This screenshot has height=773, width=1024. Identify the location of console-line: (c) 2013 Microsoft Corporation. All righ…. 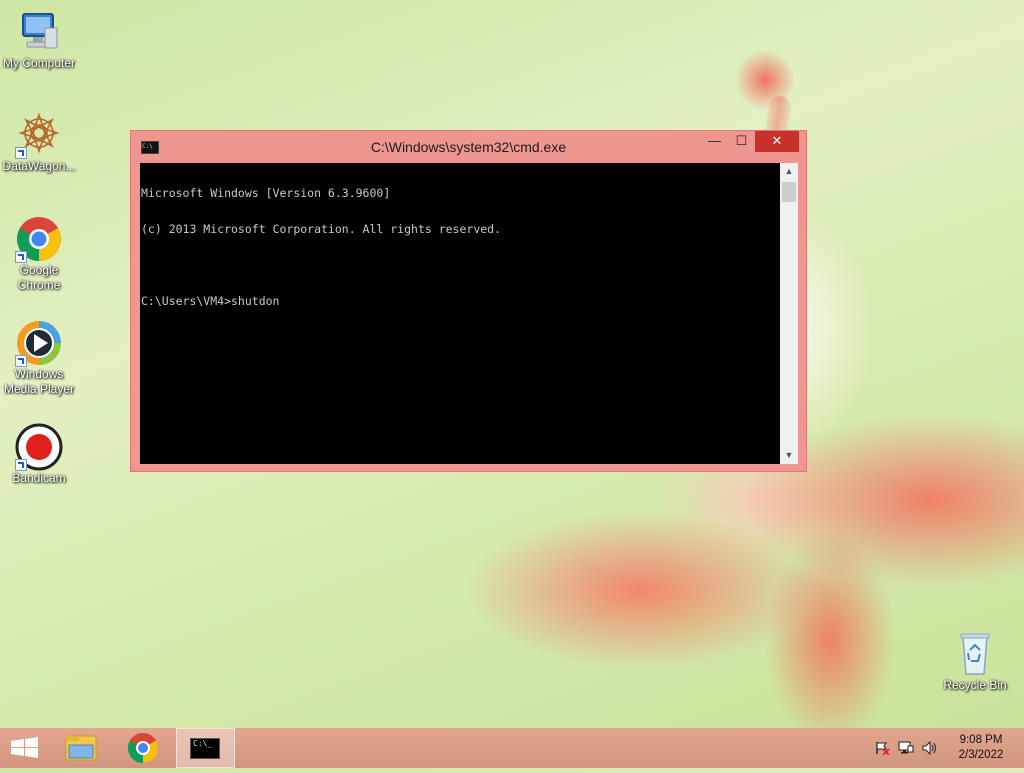
(321, 229).